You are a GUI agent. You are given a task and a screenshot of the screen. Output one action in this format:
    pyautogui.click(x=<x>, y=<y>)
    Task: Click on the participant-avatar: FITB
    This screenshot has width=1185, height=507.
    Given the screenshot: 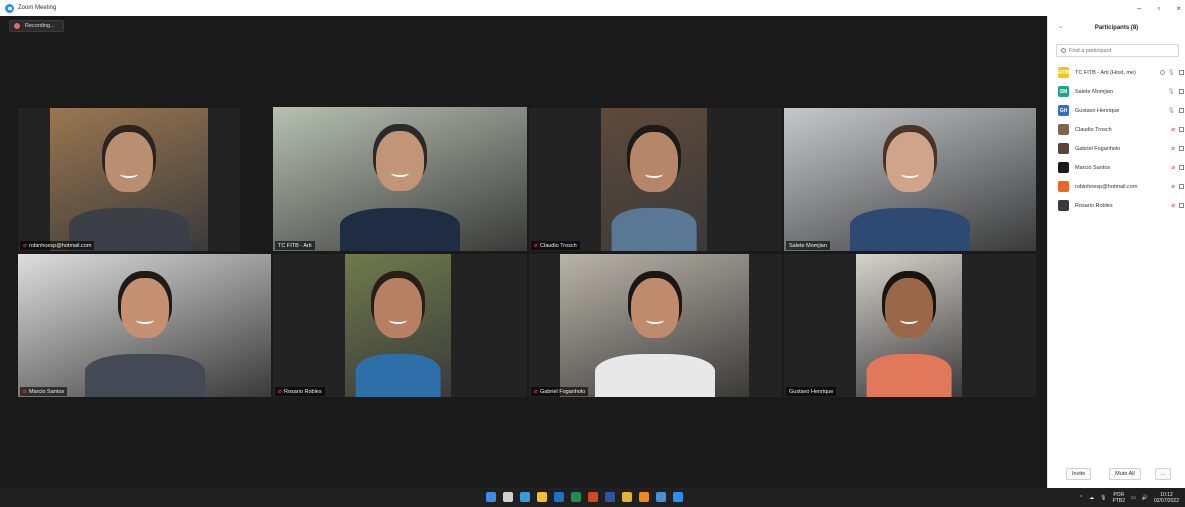 What is the action you would take?
    pyautogui.click(x=1063, y=72)
    